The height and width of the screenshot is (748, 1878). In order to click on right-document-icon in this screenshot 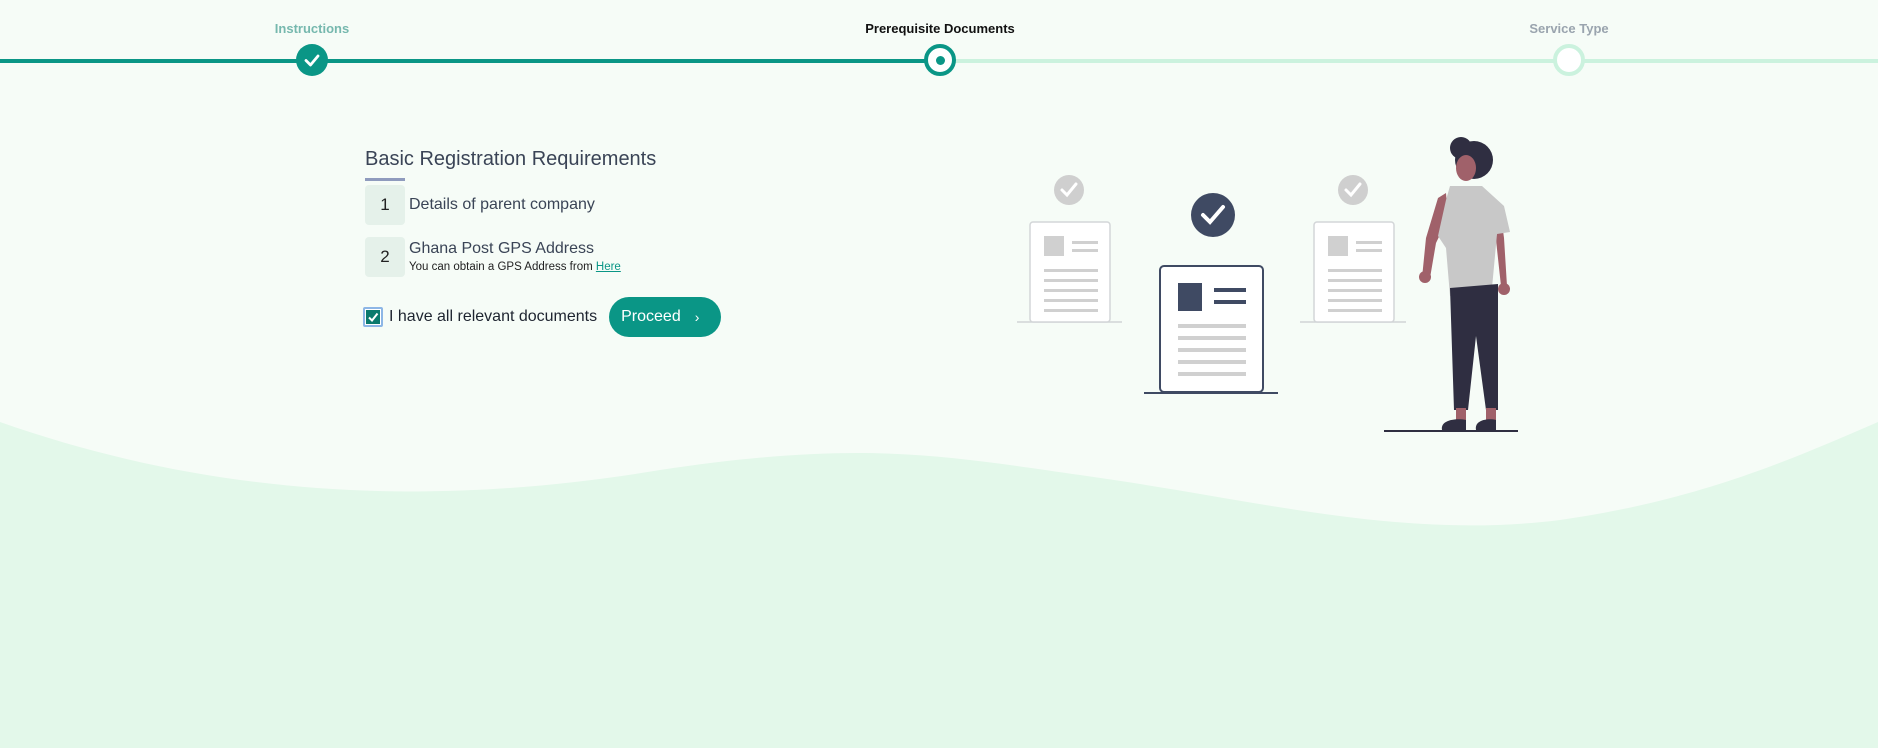, I will do `click(1353, 249)`.